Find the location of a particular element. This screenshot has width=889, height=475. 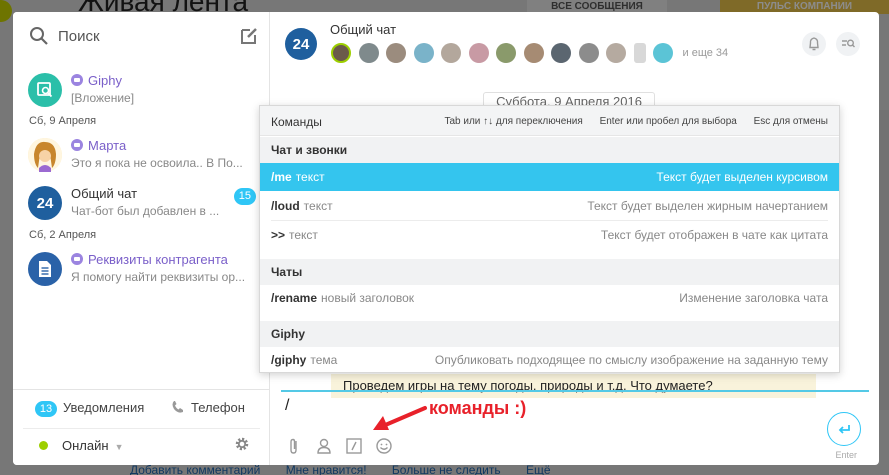

status-selector: Онлайн ▼ is located at coordinates (81, 445).